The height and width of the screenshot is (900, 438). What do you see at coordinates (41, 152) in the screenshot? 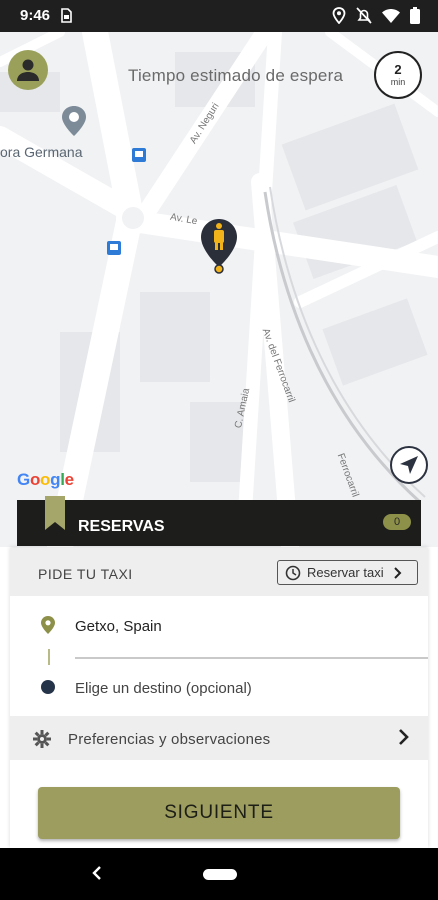
I see `map-place-label: ora Germana` at bounding box center [41, 152].